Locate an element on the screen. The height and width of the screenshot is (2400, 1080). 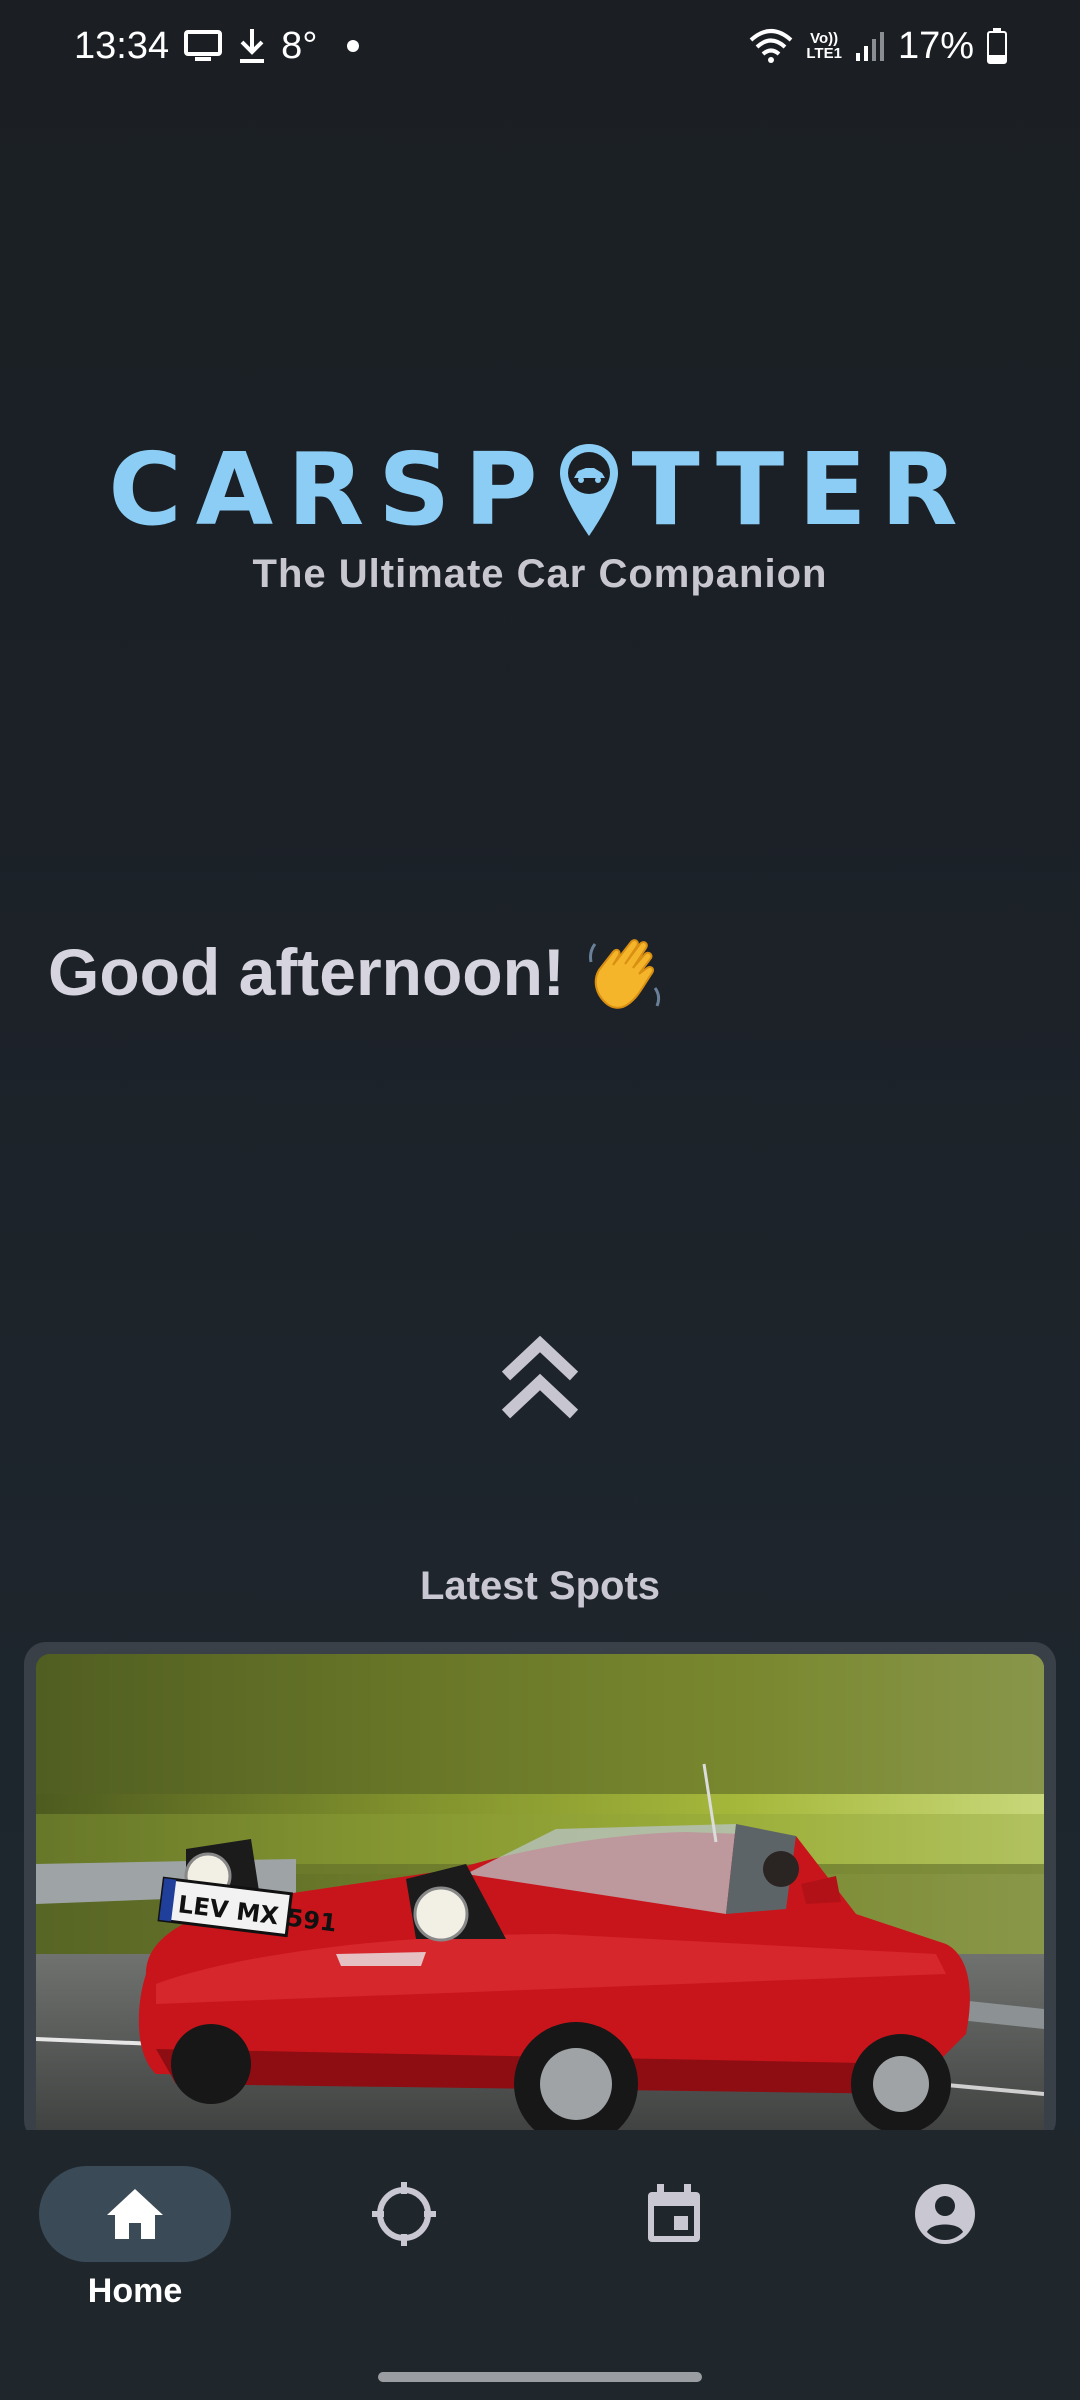
app-logo: CARSP TTER The Ultimate Car Companion is located at coordinates (540, 513).